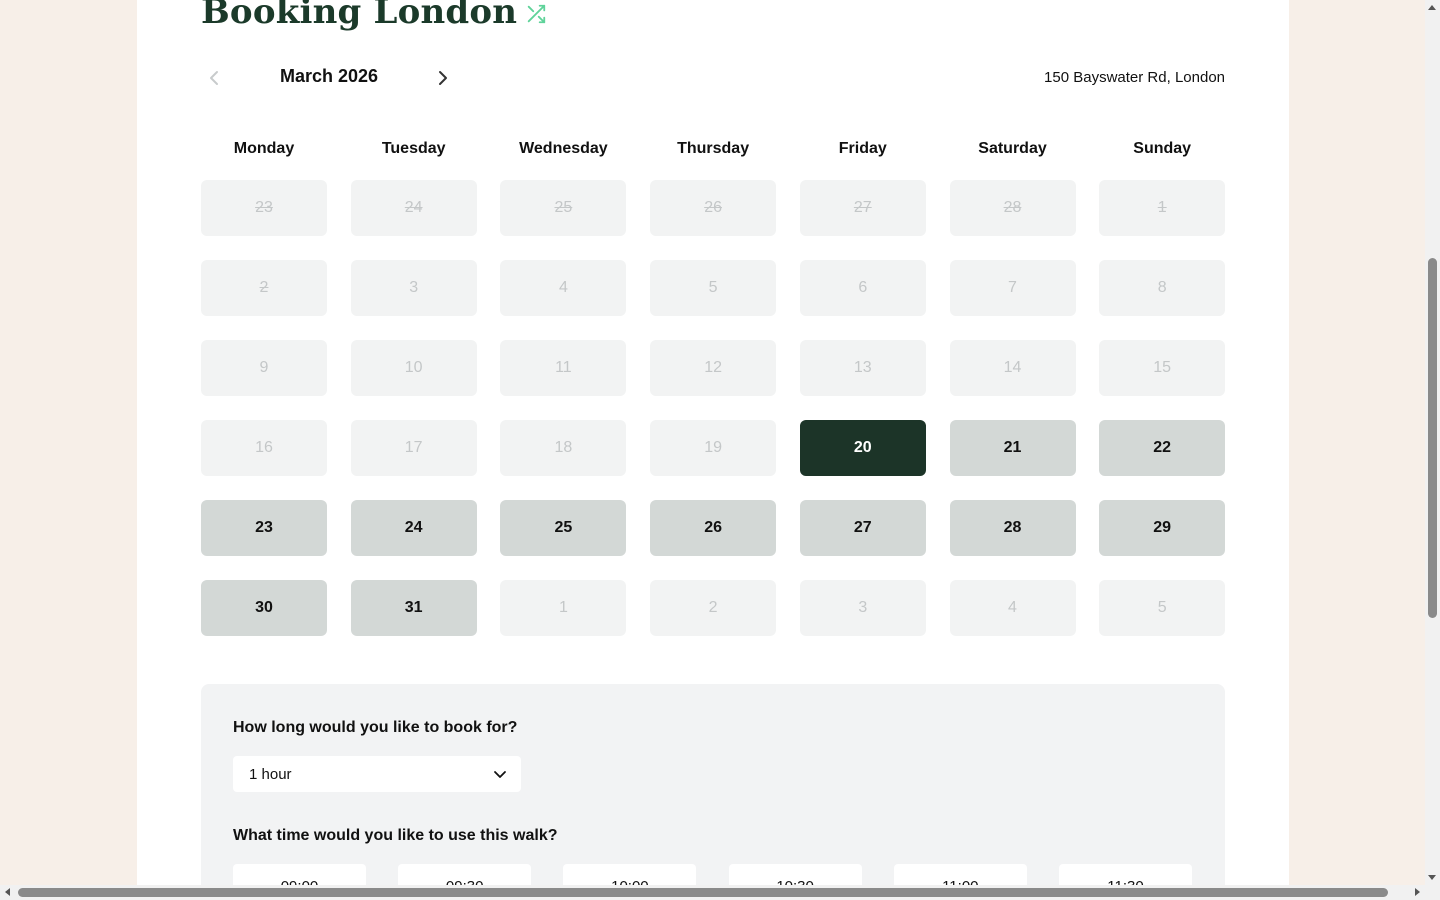 The height and width of the screenshot is (900, 1440). What do you see at coordinates (377, 774) in the screenshot?
I see `duration-select: 1 hour` at bounding box center [377, 774].